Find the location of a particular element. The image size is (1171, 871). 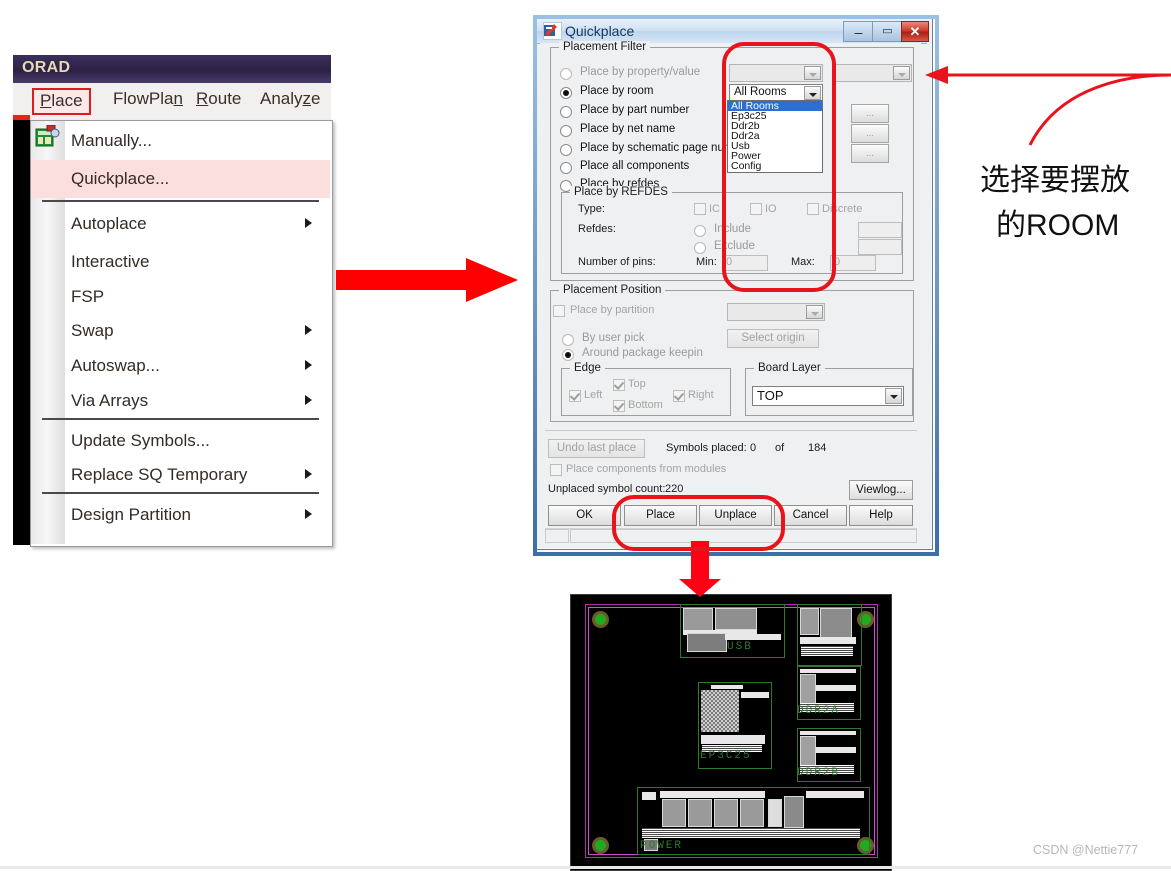

symbols-total-count: 184 is located at coordinates (817, 448).